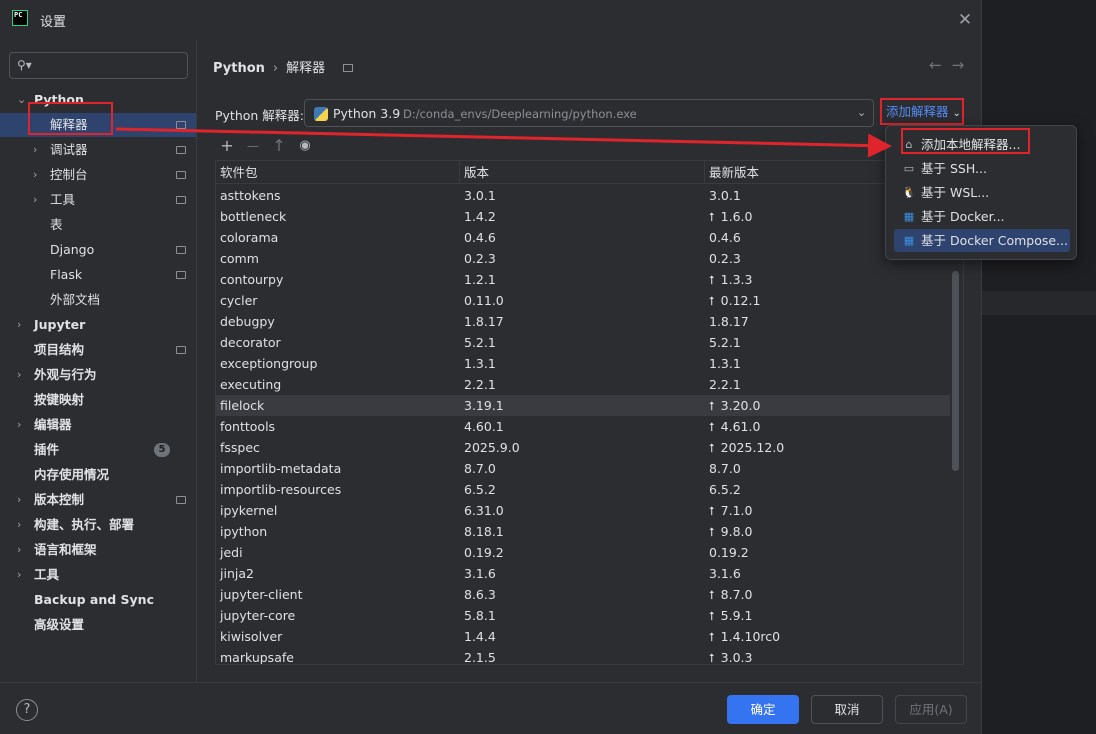  What do you see at coordinates (965, 20) in the screenshot?
I see `close-icon: ✕` at bounding box center [965, 20].